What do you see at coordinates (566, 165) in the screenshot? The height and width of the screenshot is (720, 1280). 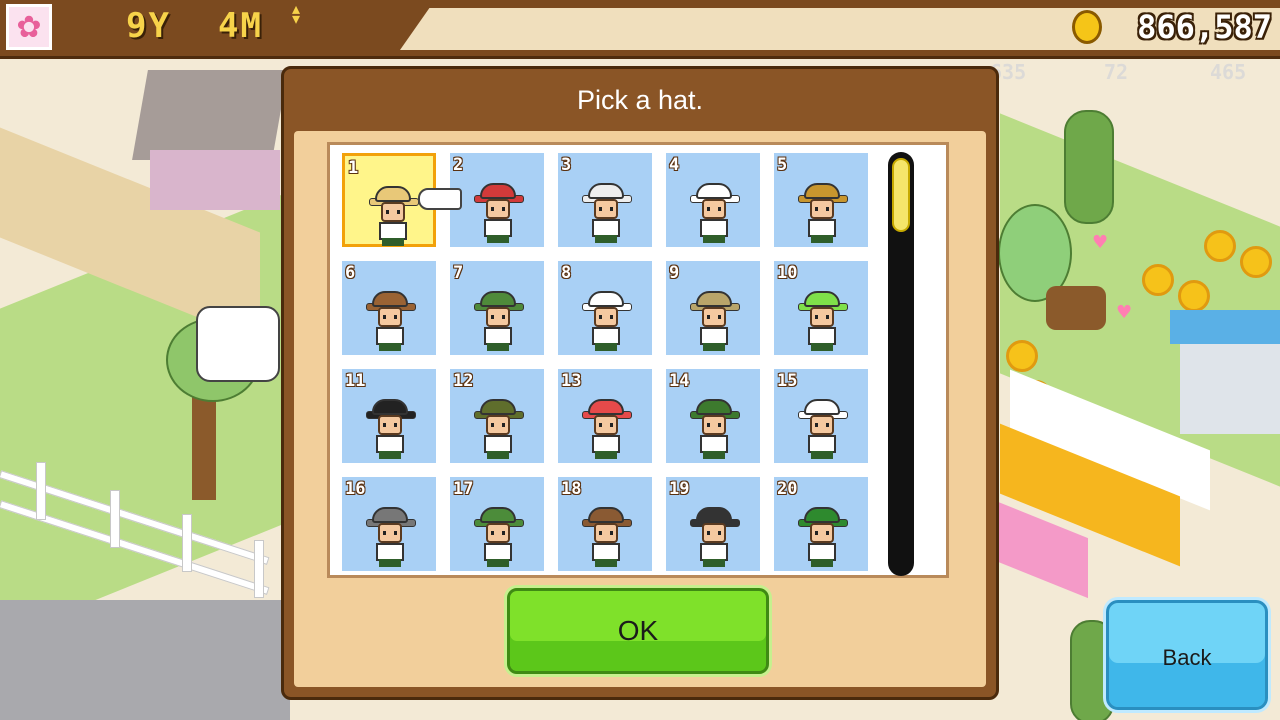 I see `hat-number: 3` at bounding box center [566, 165].